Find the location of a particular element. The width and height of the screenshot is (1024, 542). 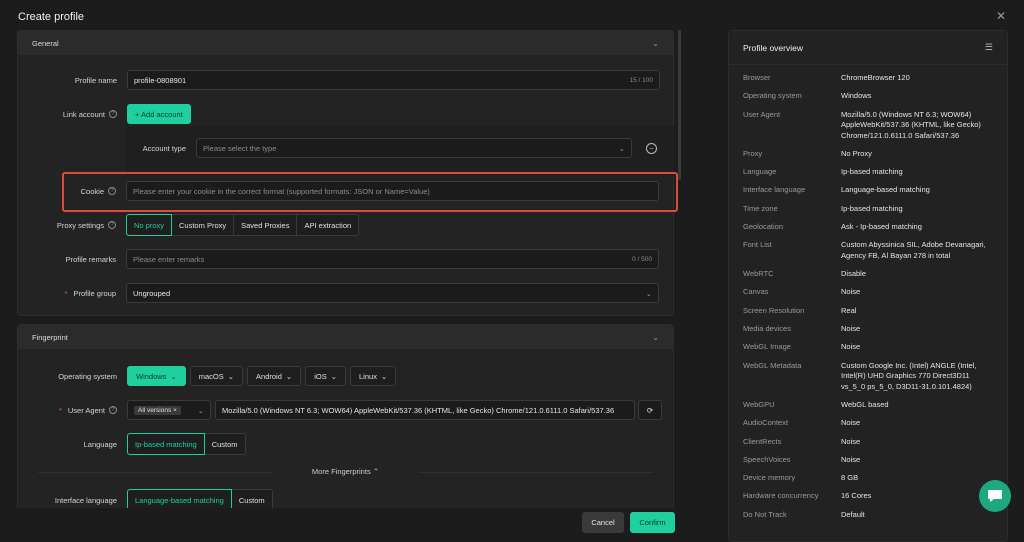

overview-value: Default is located at coordinates (853, 514).